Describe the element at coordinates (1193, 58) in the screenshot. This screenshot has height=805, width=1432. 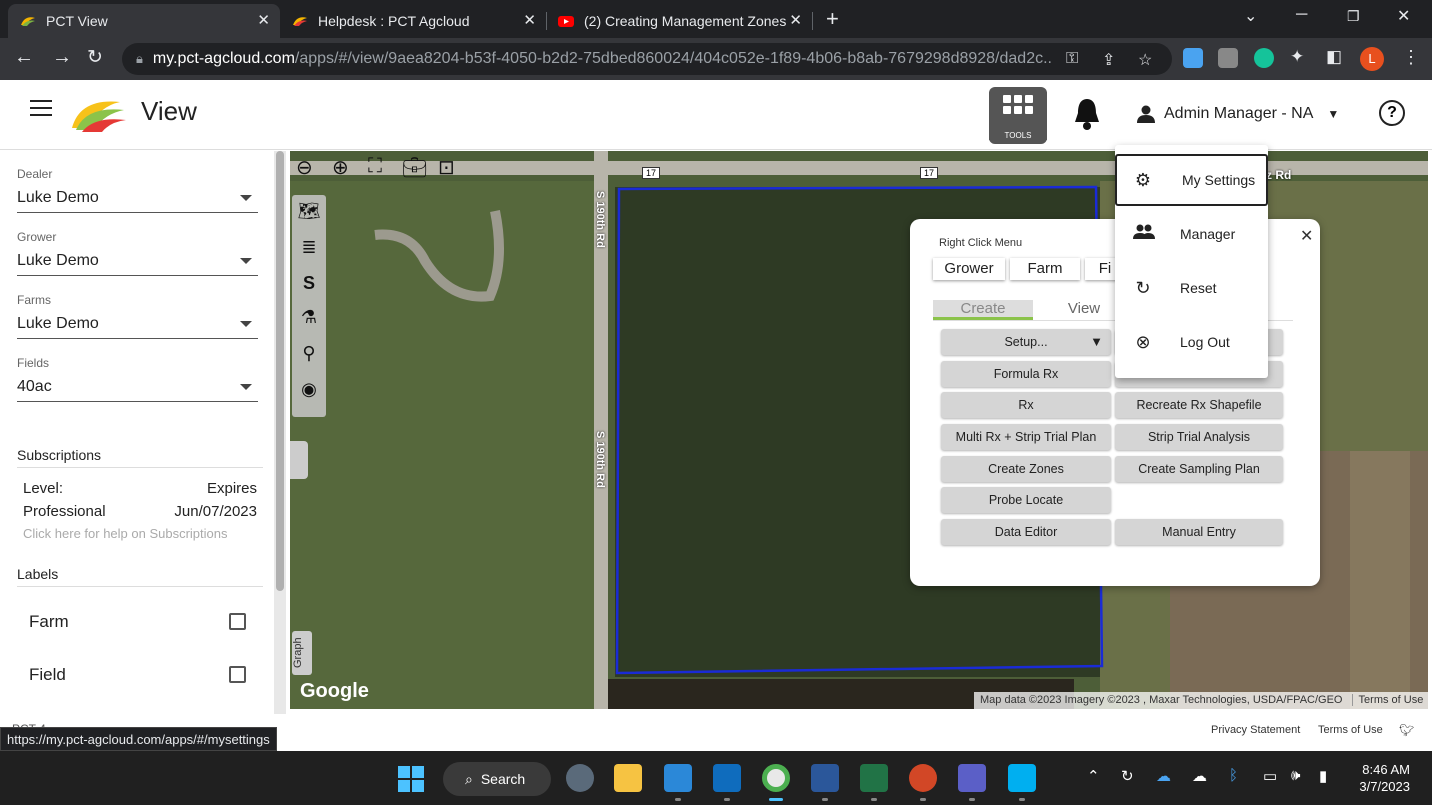
I see `extension-cloud-icon` at that location.